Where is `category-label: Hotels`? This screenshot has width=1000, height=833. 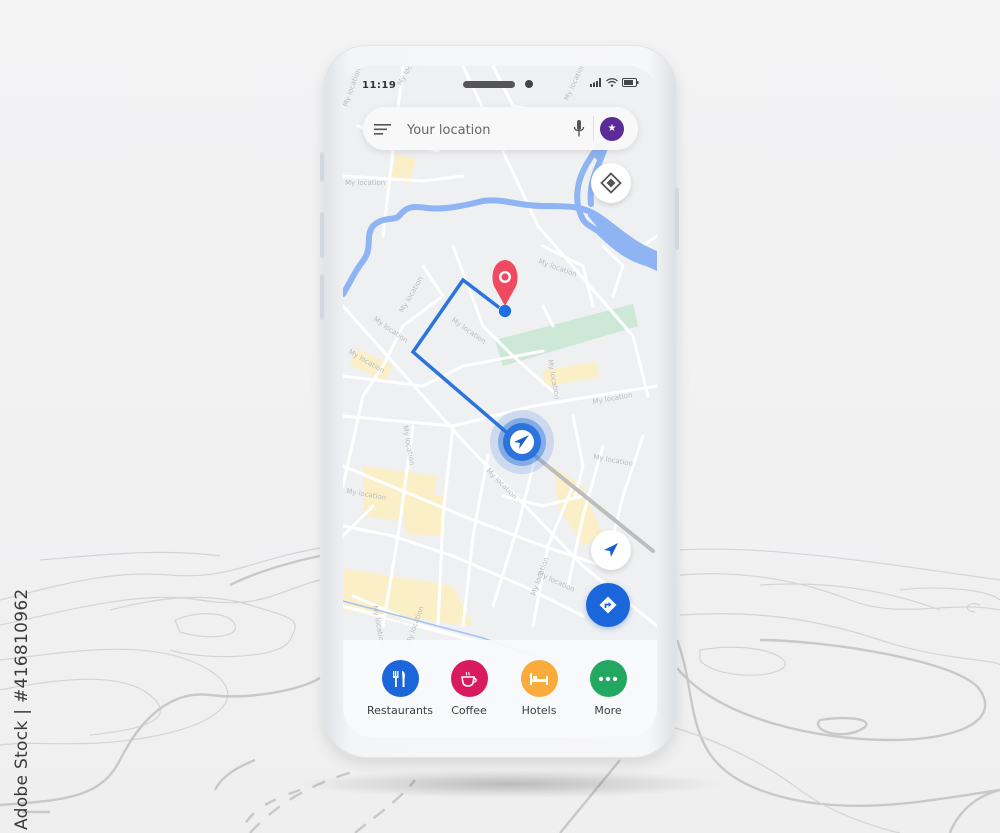
category-label: Hotels is located at coordinates (539, 710).